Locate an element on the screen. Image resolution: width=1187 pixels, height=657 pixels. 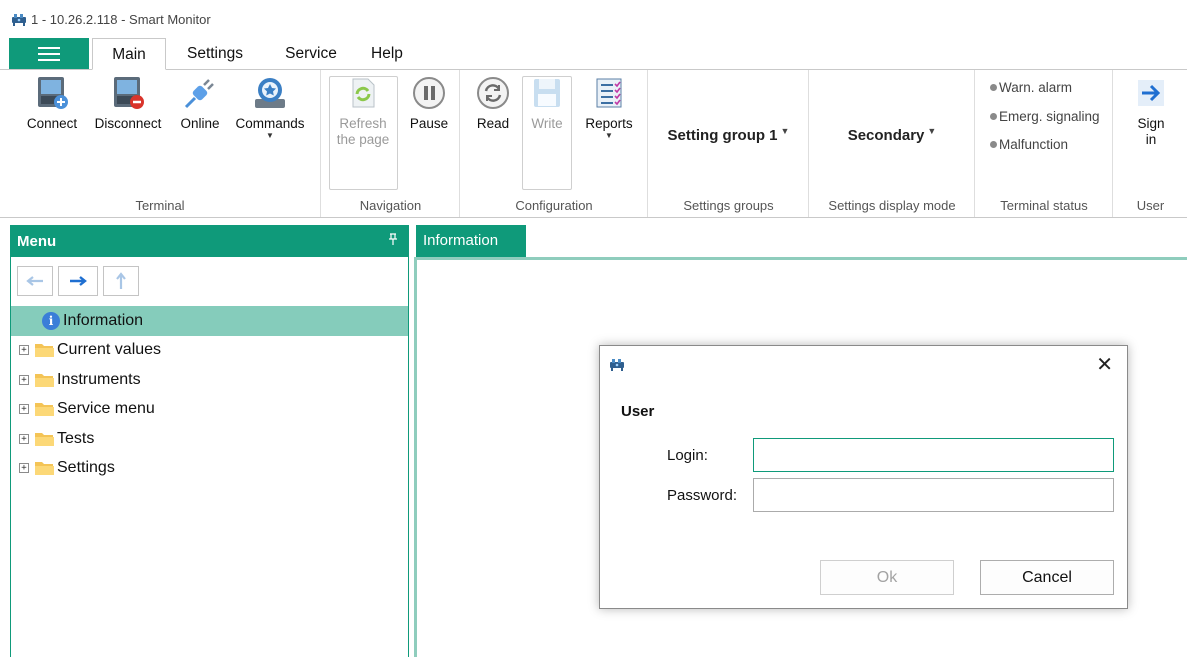
pause-icon is located at coordinates (429, 93).